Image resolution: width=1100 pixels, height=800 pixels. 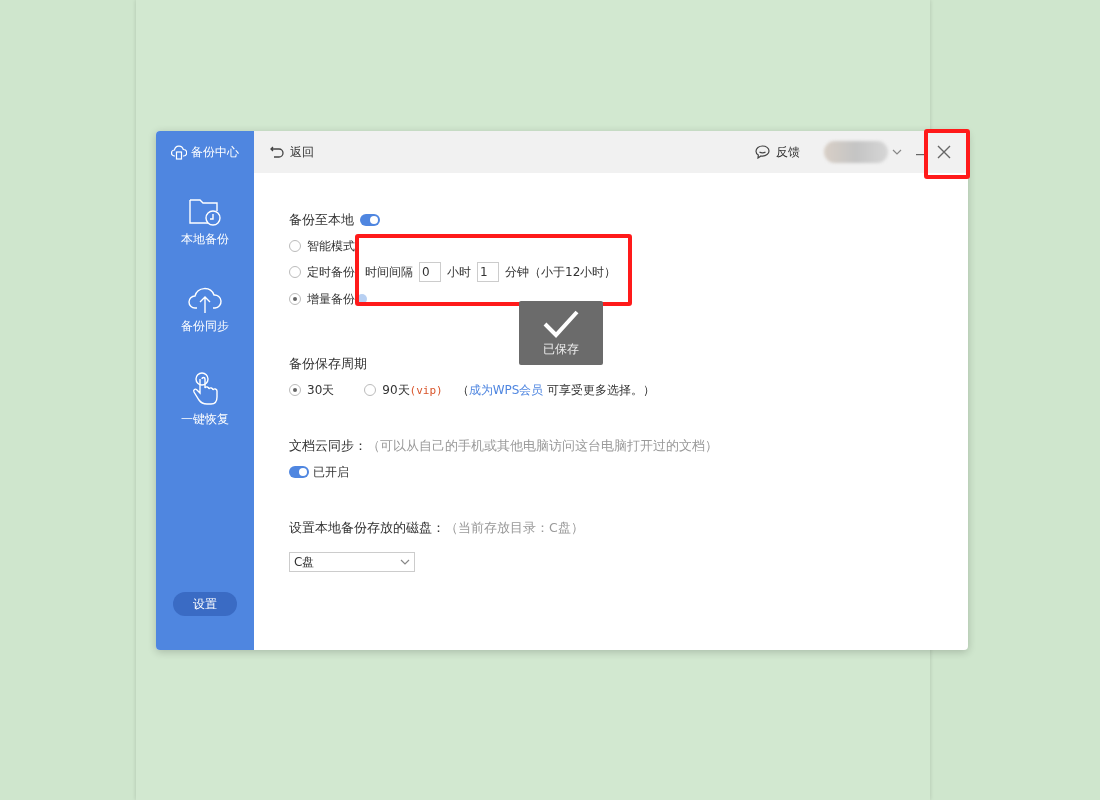 What do you see at coordinates (488, 272) in the screenshot?
I see `minutes-field: 1` at bounding box center [488, 272].